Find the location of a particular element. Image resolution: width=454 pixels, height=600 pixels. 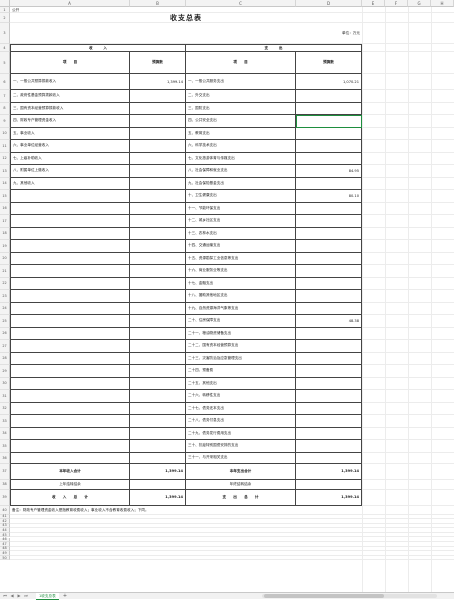

row-header: 38 is located at coordinates (5, 484).